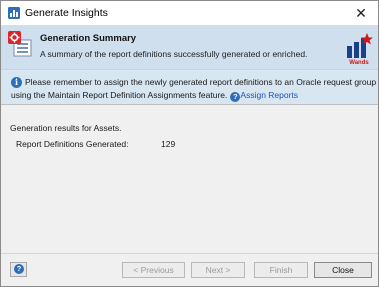 This screenshot has height=287, width=379. Describe the element at coordinates (66, 128) in the screenshot. I see `results-heading: Generation results for Assets.` at that location.